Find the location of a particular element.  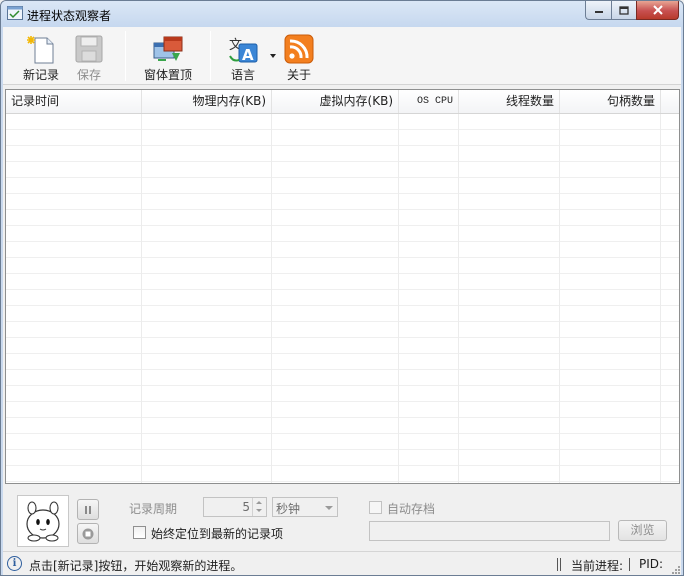

pin-window-label: 窗体置顶 is located at coordinates (167, 75).